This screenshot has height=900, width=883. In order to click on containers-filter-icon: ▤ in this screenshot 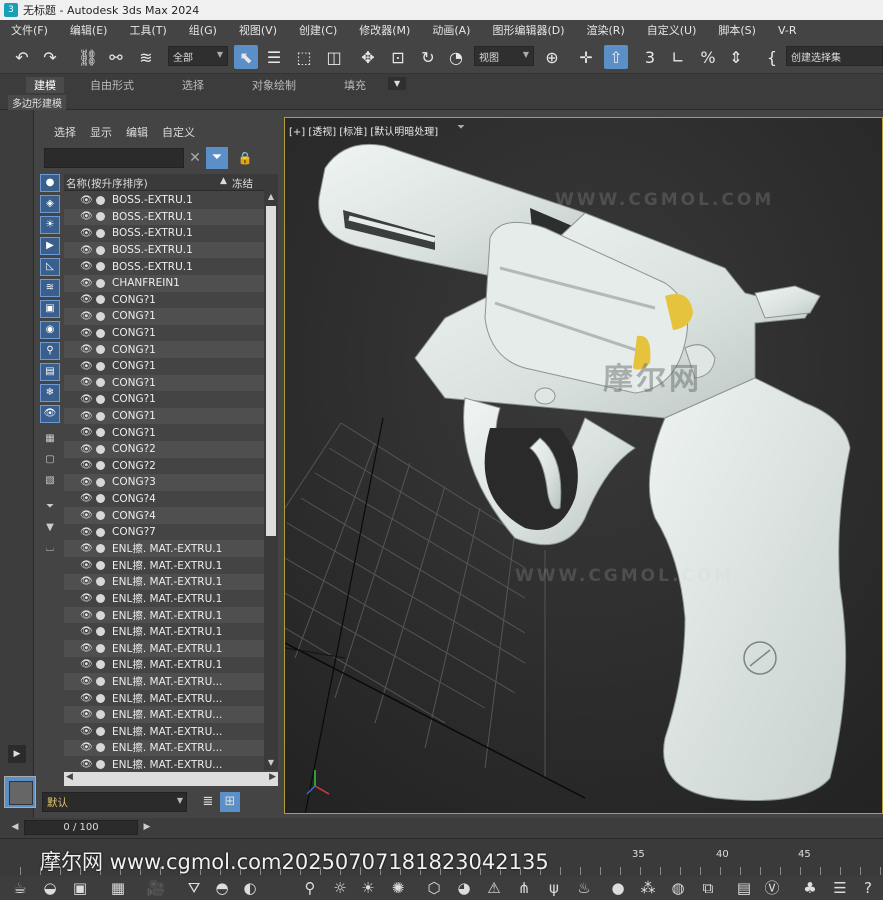, I will do `click(50, 372)`.